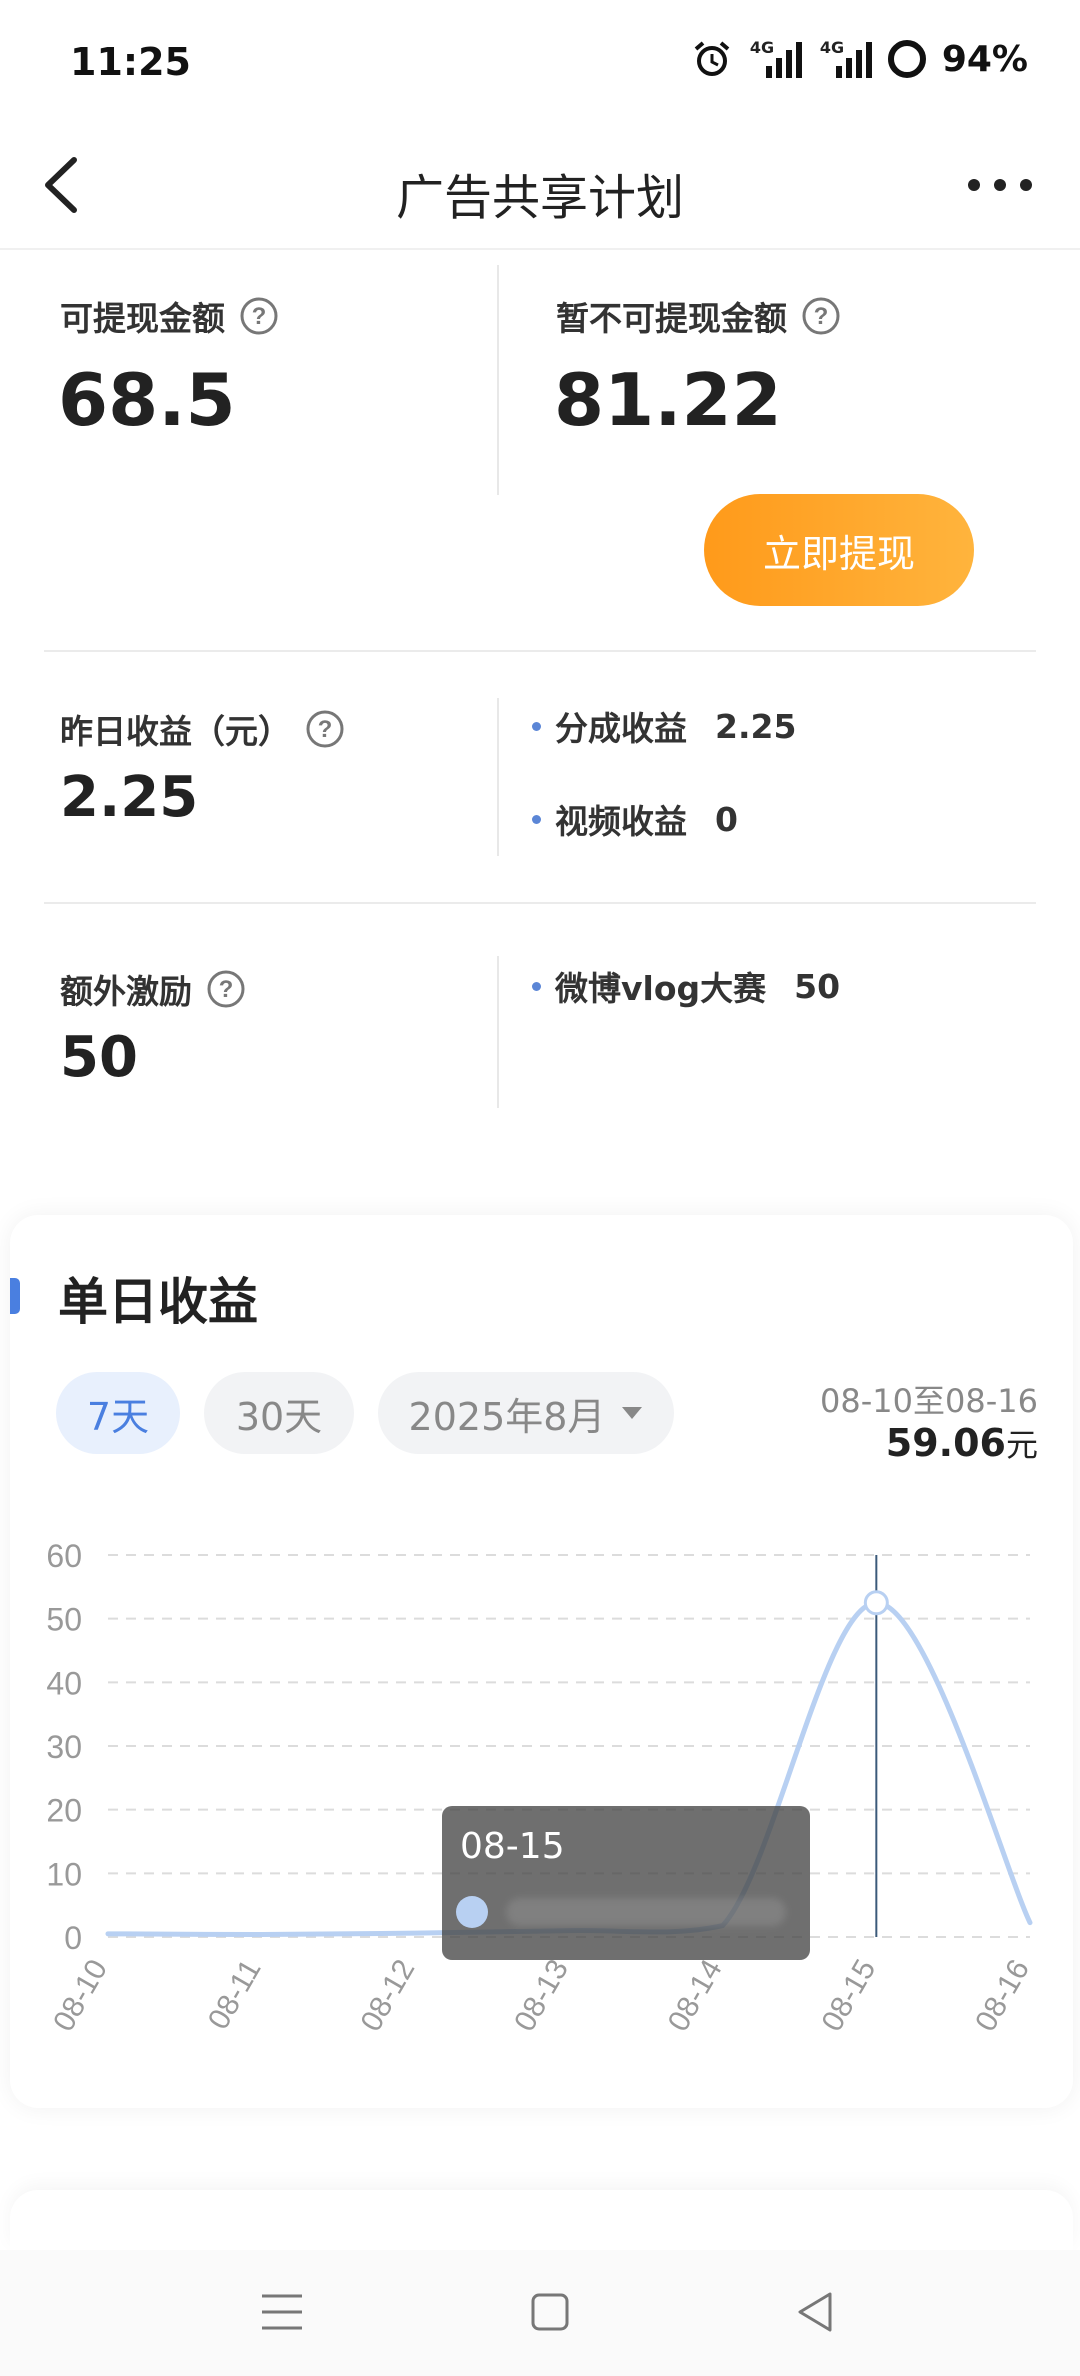 Image resolution: width=1080 pixels, height=2376 pixels. I want to click on y-tick-label: 50, so click(64, 1620).